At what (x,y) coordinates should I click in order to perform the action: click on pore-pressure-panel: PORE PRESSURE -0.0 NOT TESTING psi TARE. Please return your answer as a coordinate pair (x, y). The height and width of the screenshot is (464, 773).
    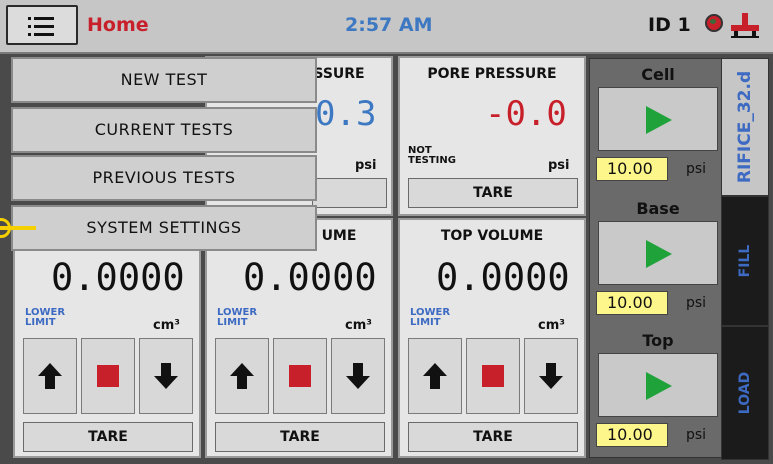
    Looking at the image, I should click on (492, 136).